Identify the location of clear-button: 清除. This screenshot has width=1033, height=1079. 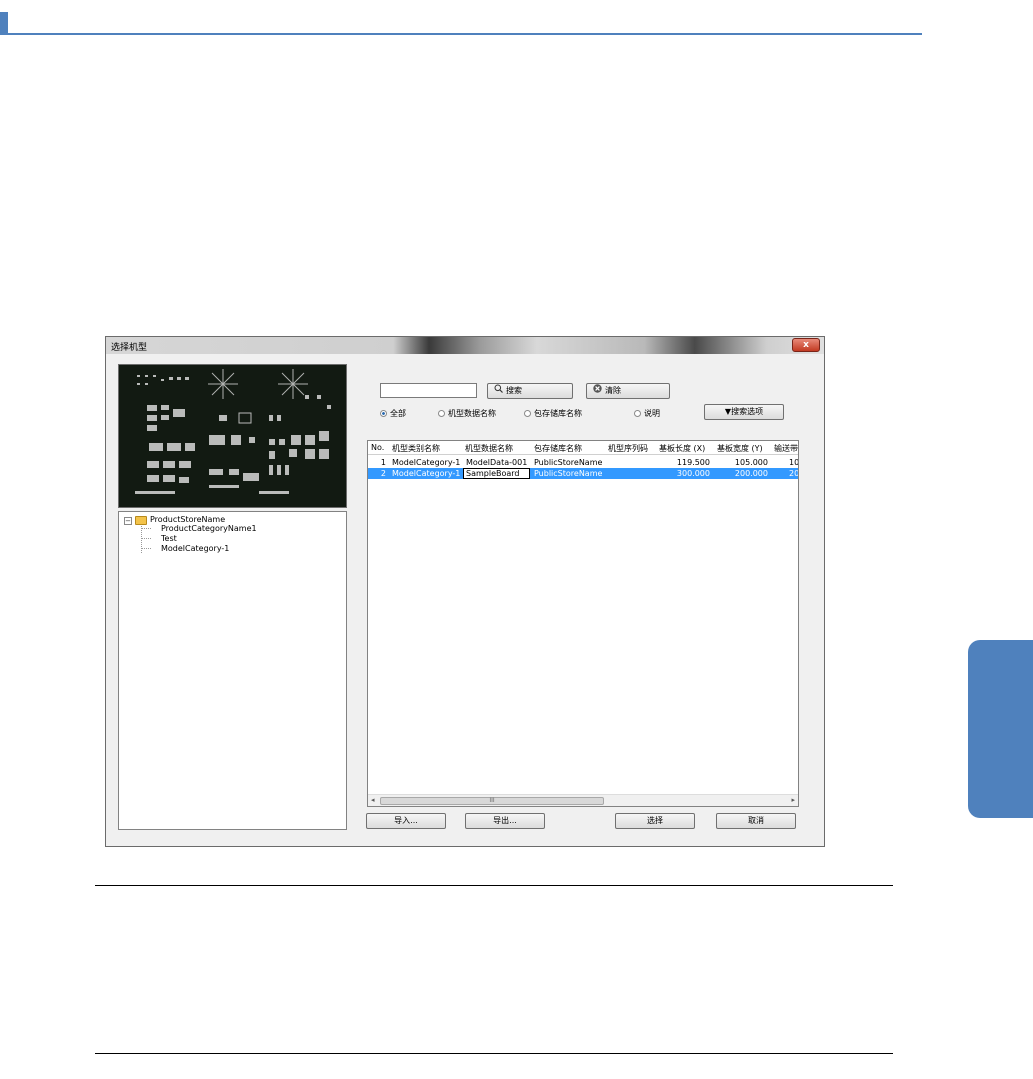
(628, 391).